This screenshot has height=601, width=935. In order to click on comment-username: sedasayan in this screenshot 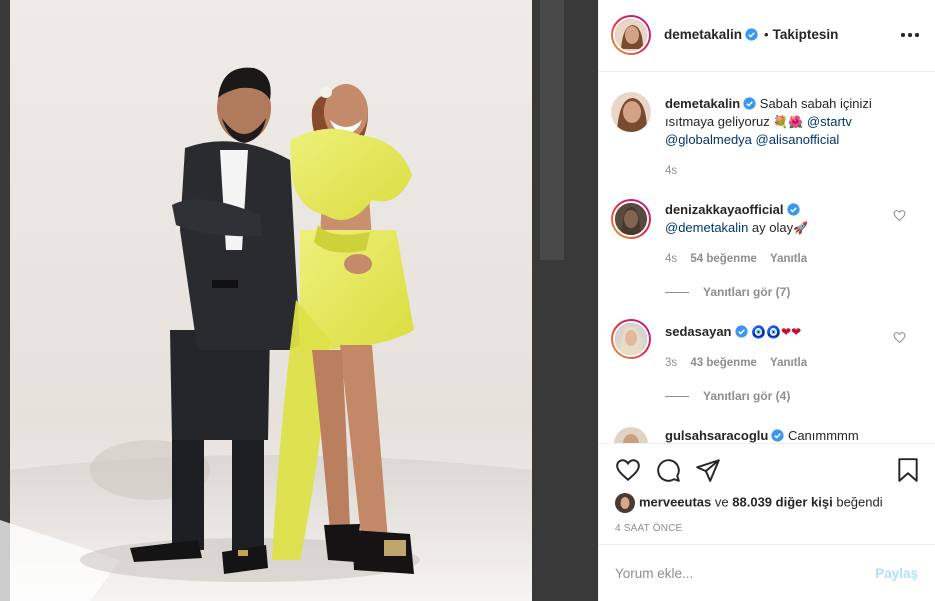, I will do `click(698, 331)`.